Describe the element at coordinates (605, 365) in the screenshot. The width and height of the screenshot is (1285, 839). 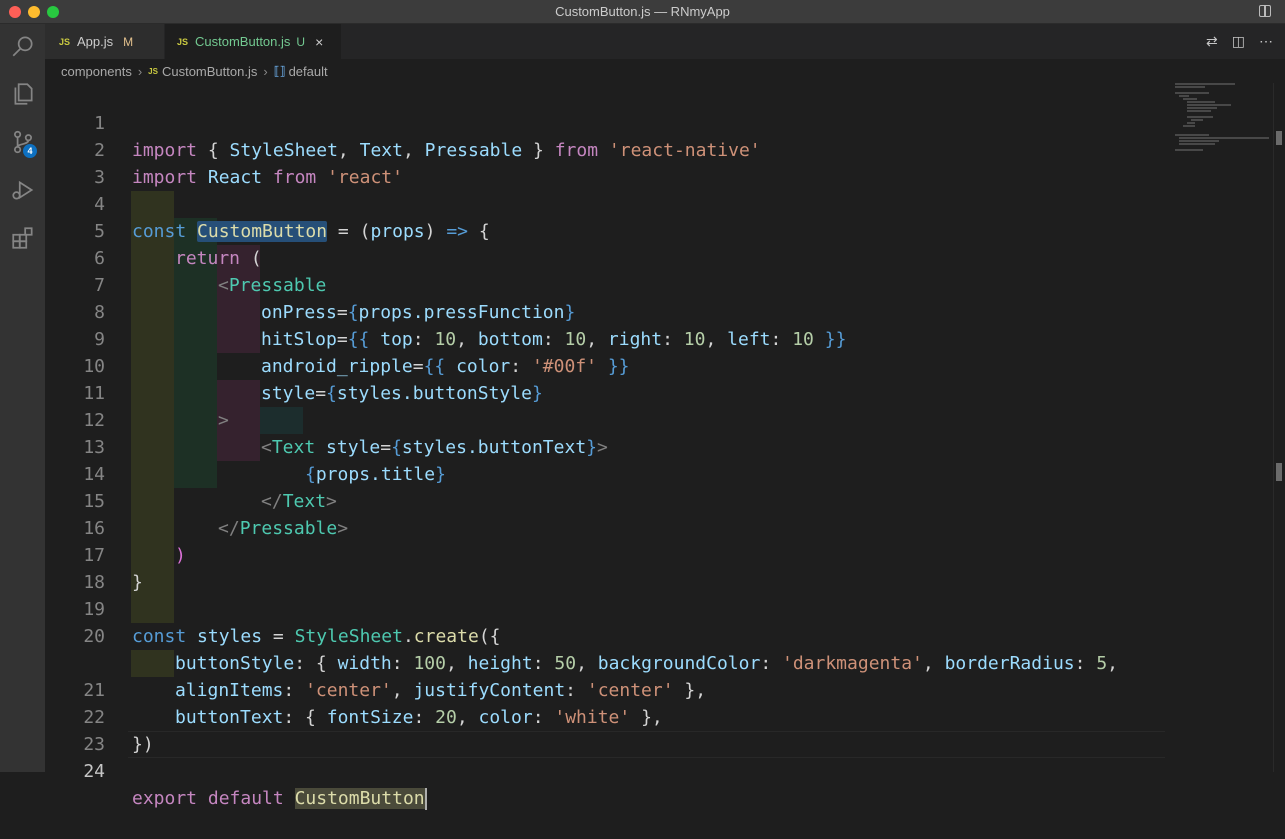
I see `code-line: 10 style={styles.buttonStyle}` at that location.